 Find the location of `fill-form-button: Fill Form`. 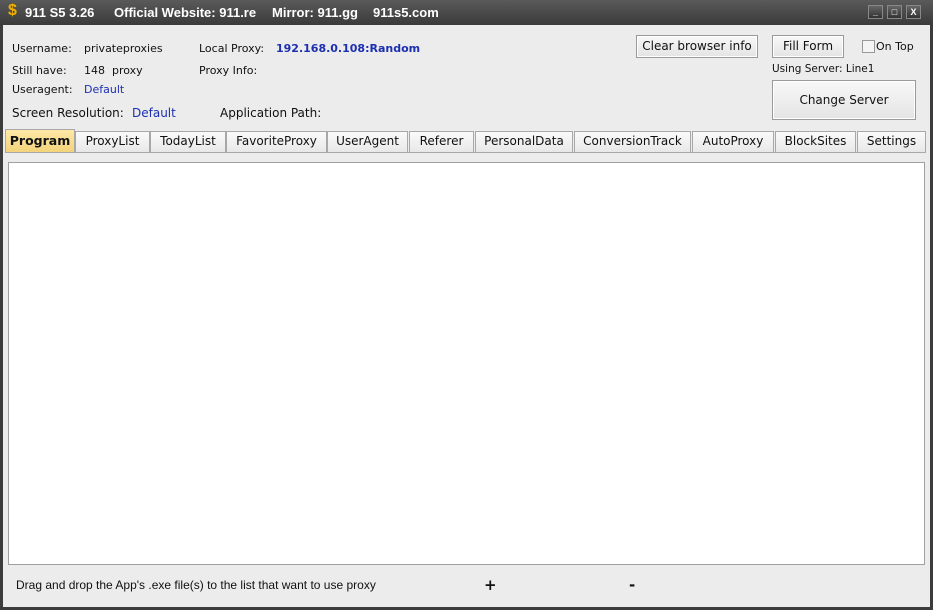

fill-form-button: Fill Form is located at coordinates (808, 46).